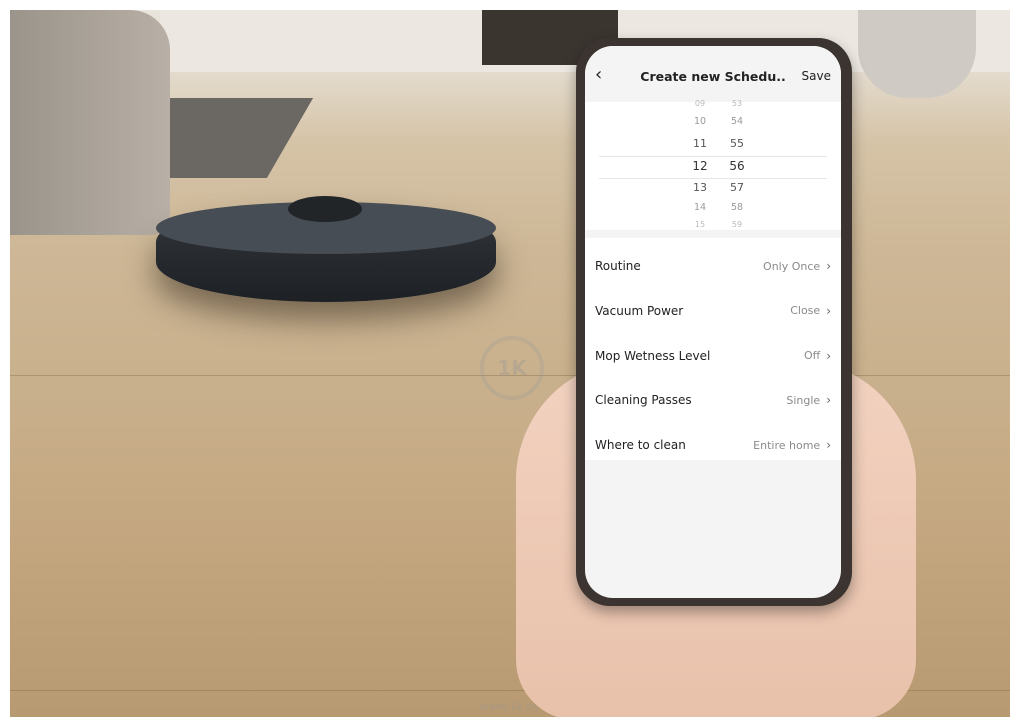  What do you see at coordinates (816, 76) in the screenshot?
I see `save-button: Save` at bounding box center [816, 76].